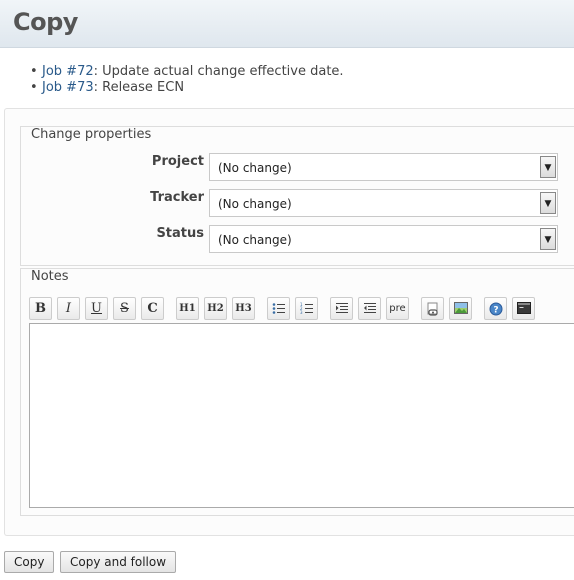 This screenshot has height=580, width=574. I want to click on link-button, so click(432, 308).